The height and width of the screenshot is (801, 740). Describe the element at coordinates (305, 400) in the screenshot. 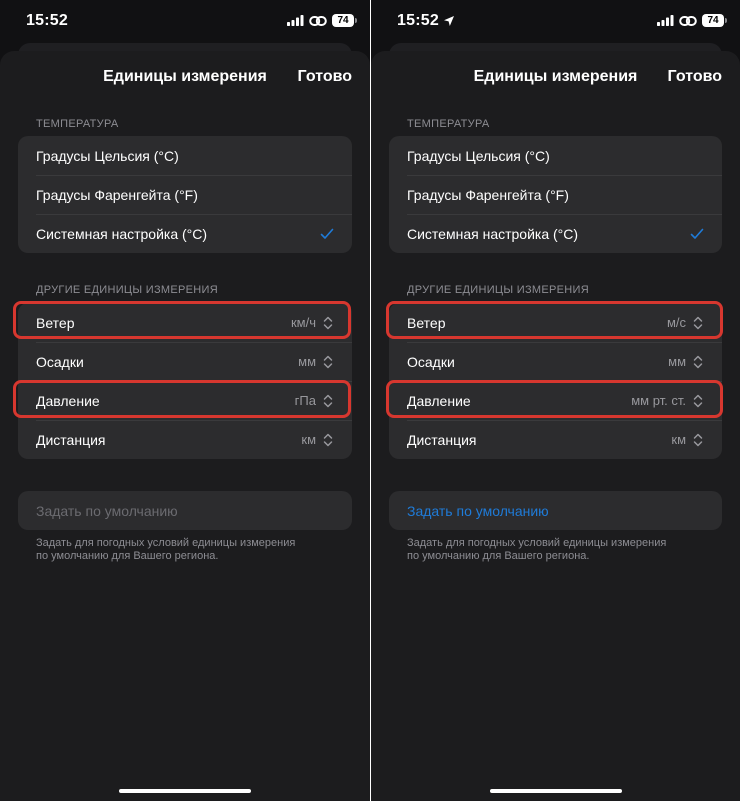

I see `row-value: гПа` at that location.